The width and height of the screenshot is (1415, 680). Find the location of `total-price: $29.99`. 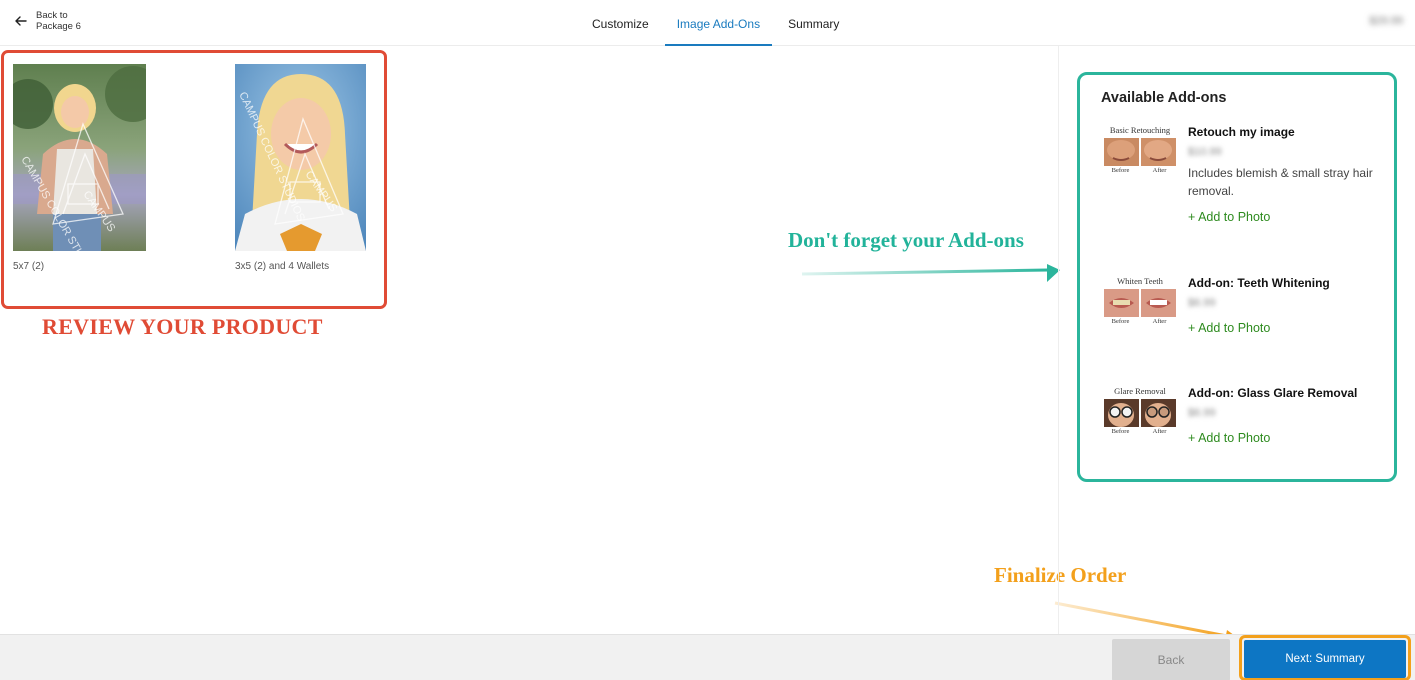

total-price: $29.99 is located at coordinates (1386, 21).